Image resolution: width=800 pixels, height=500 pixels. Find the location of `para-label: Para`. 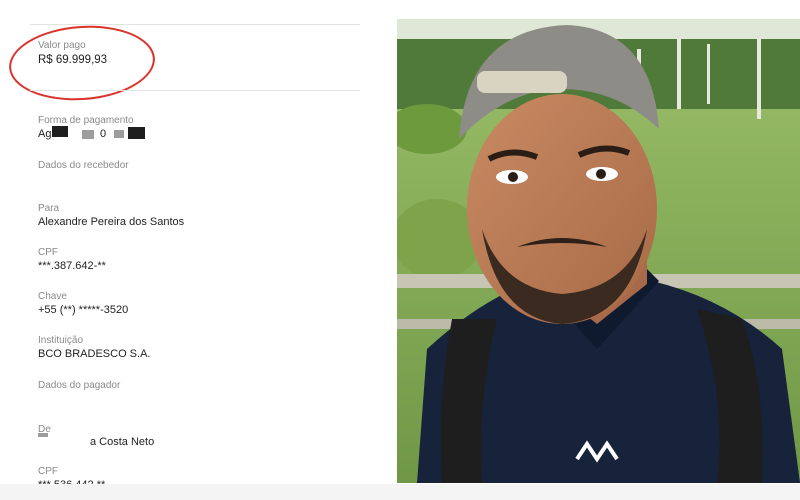

para-label: Para is located at coordinates (49, 208).